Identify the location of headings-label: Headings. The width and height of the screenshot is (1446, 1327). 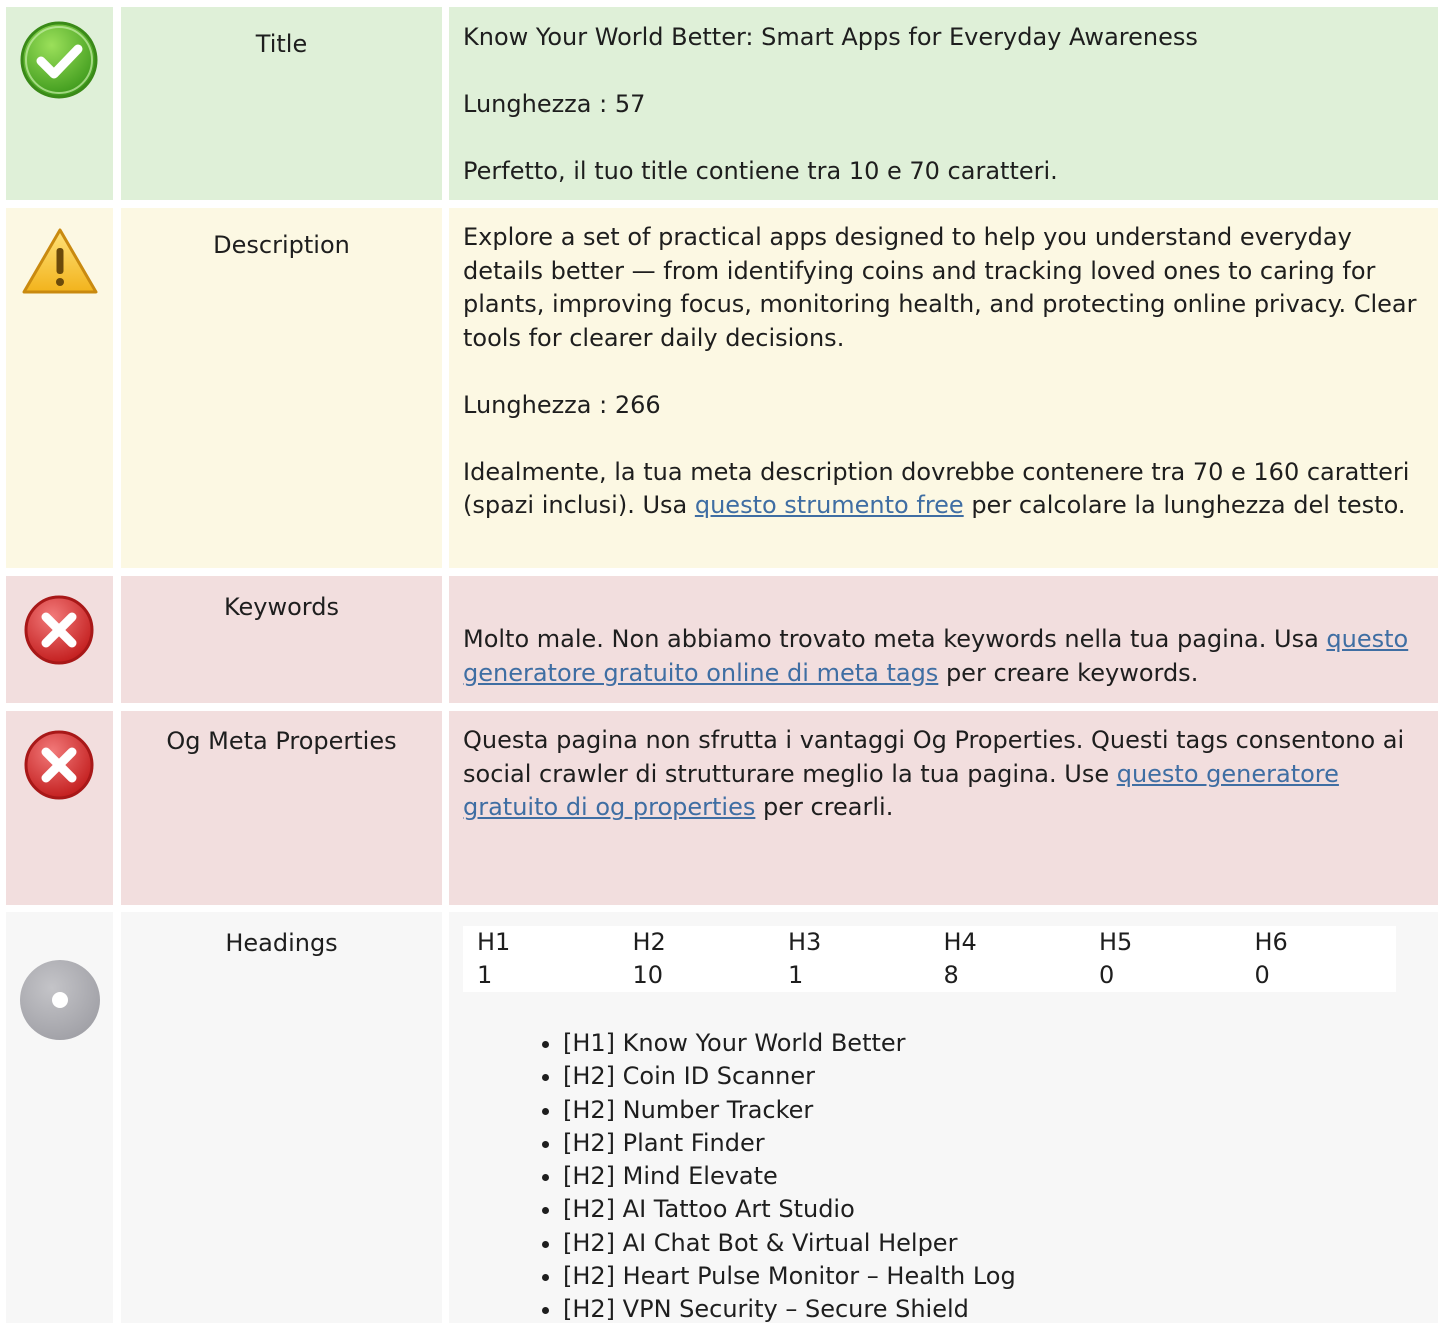
(281, 1117).